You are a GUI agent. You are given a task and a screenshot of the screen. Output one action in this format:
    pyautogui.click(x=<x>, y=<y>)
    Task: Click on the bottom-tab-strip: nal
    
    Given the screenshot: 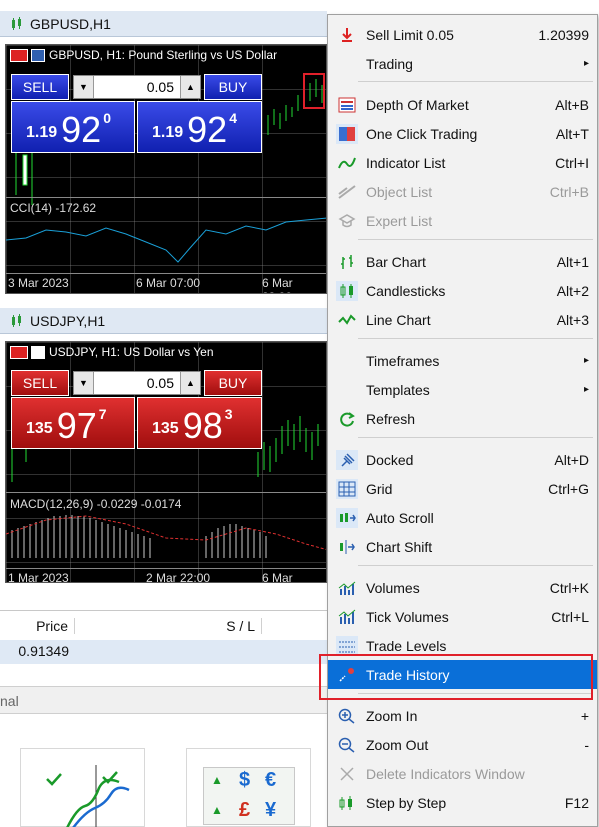 What is the action you would take?
    pyautogui.click(x=163, y=700)
    